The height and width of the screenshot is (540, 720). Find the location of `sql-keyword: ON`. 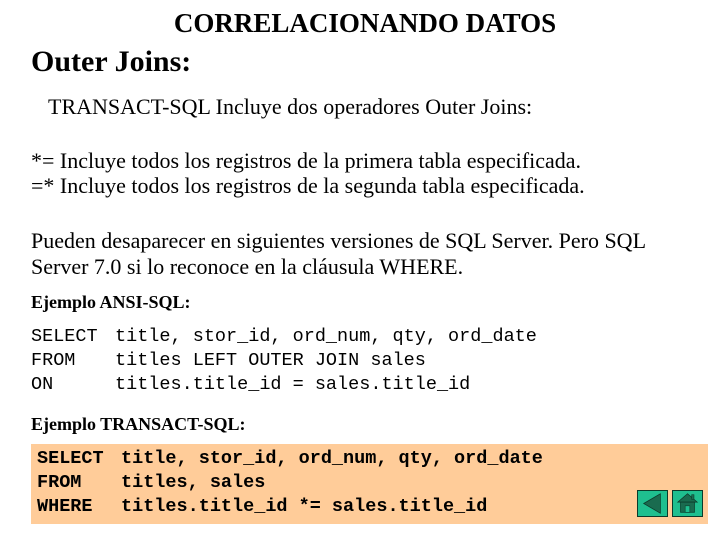

sql-keyword: ON is located at coordinates (42, 384).